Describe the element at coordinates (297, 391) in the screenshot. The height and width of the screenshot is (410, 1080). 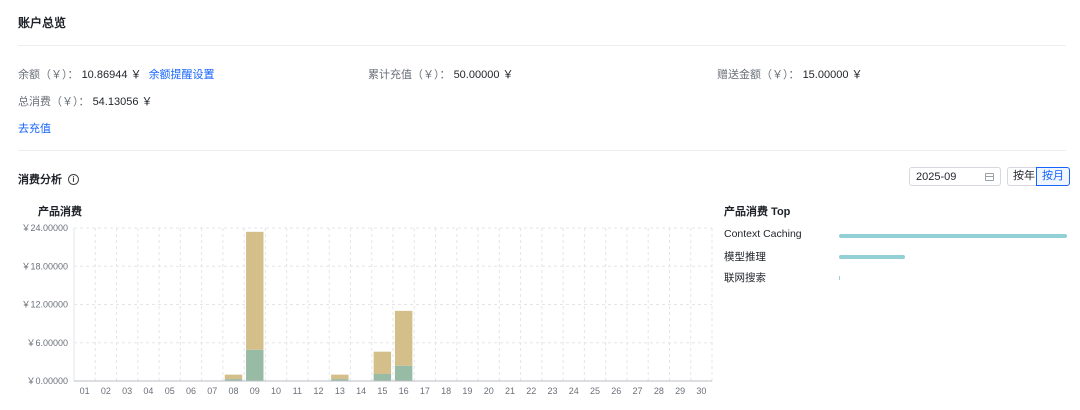
I see `x-tick-label: 11` at that location.